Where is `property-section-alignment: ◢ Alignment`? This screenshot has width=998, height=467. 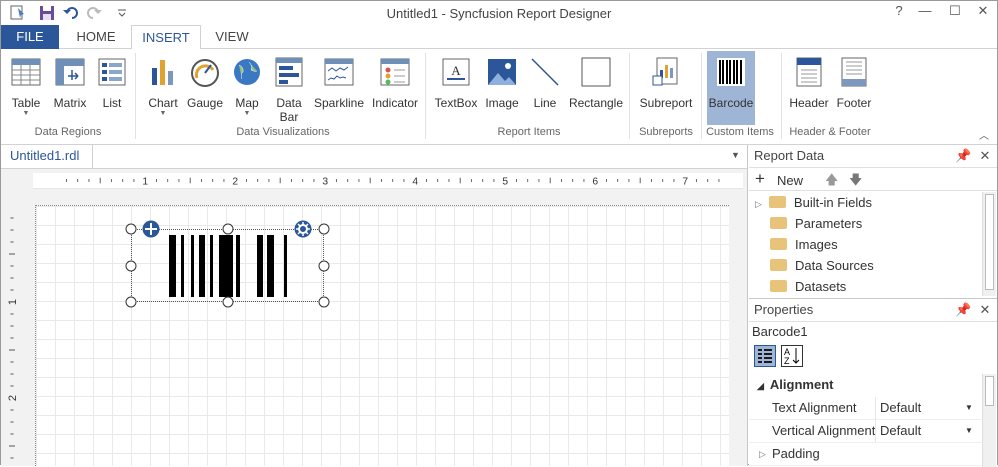 property-section-alignment: ◢ Alignment is located at coordinates (865, 385).